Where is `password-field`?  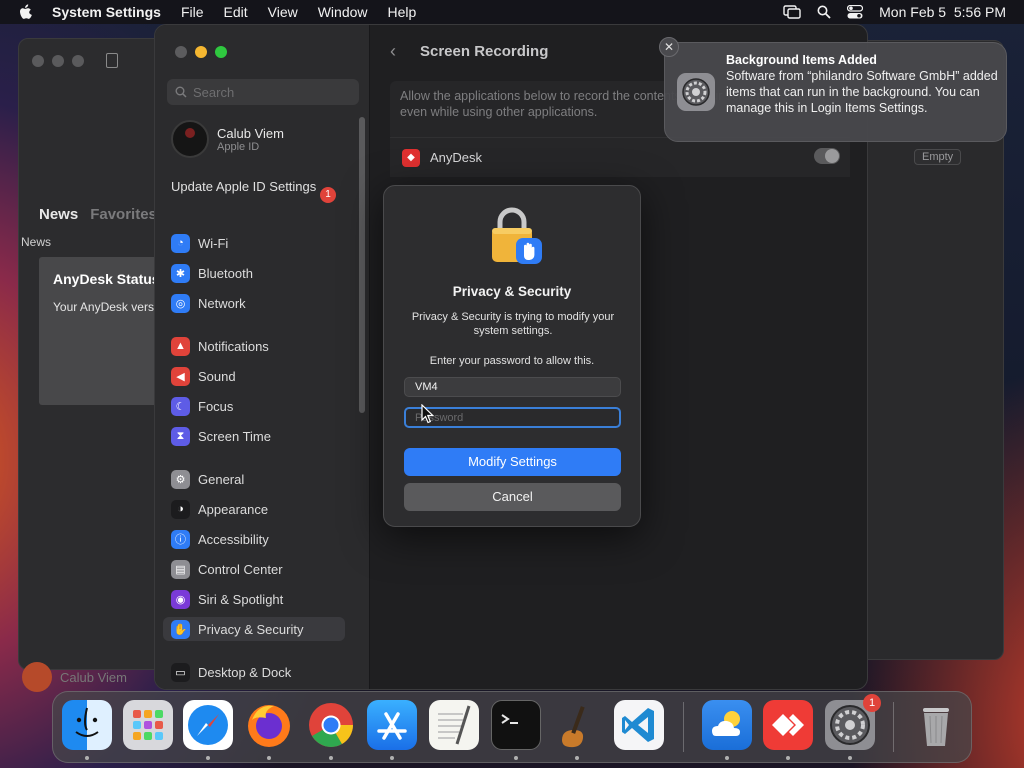 password-field is located at coordinates (512, 417).